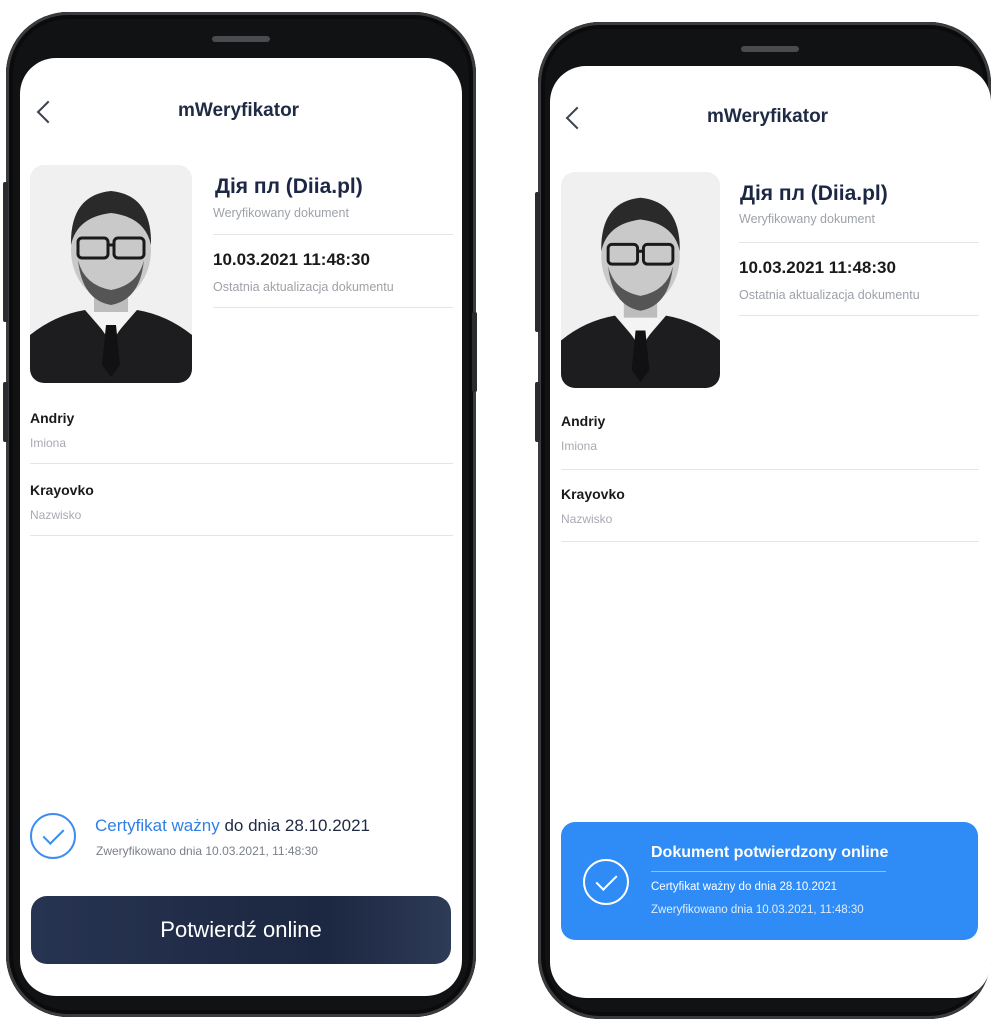 The width and height of the screenshot is (991, 1019). I want to click on certificate-line: Certyfikat ważny do dnia 28.10.2021, so click(232, 826).